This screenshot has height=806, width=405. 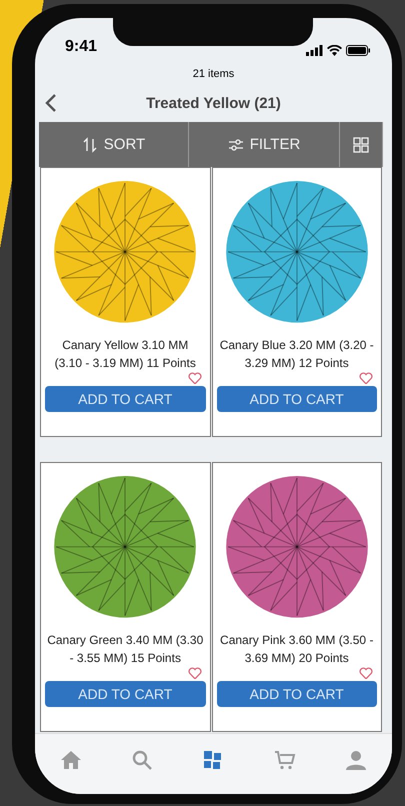 What do you see at coordinates (142, 760) in the screenshot?
I see `search-icon` at bounding box center [142, 760].